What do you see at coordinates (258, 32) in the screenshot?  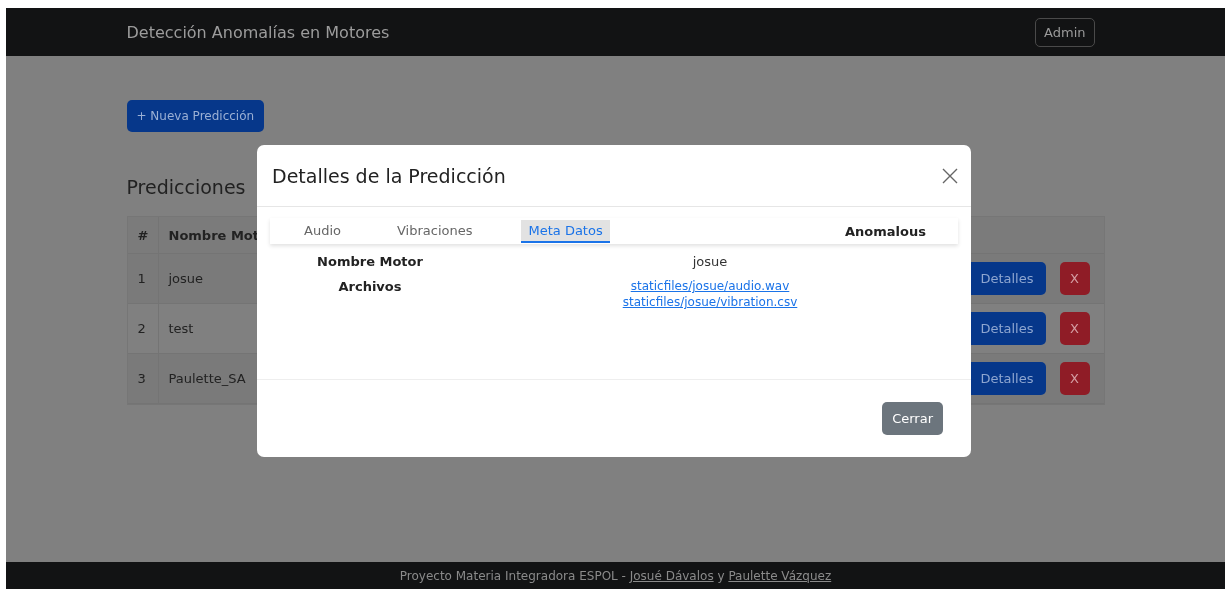 I see `brand-title: Detección Anomalías en Motores` at bounding box center [258, 32].